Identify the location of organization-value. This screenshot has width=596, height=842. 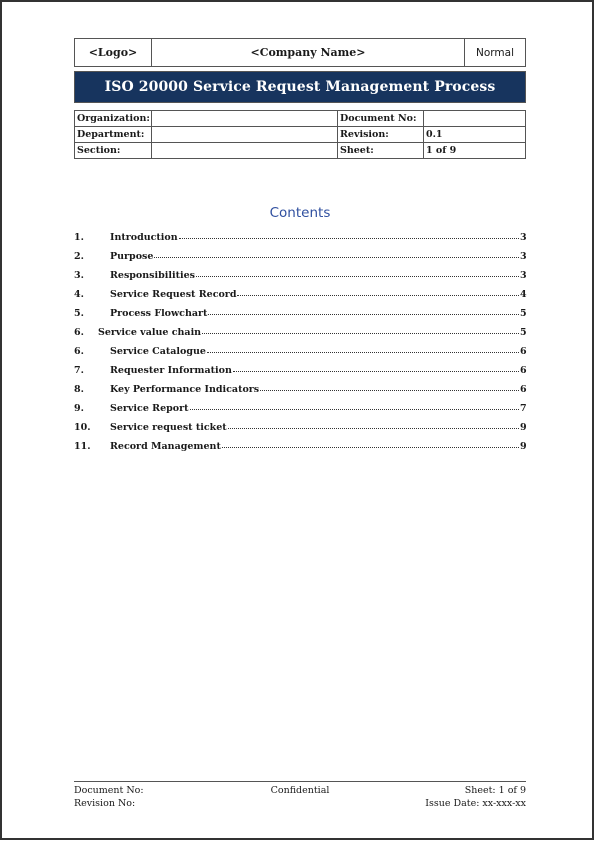
(244, 118).